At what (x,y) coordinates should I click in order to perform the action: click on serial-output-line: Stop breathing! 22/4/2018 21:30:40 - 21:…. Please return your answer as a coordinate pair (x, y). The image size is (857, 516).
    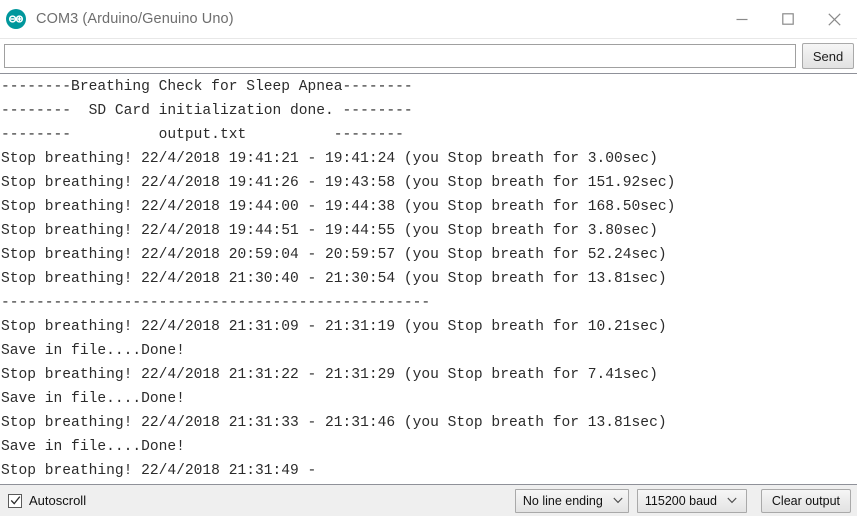
    Looking at the image, I should click on (334, 279).